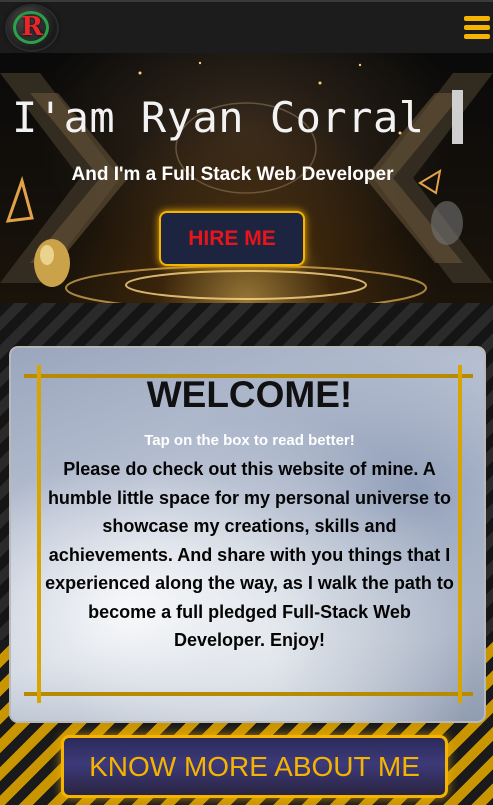 The width and height of the screenshot is (493, 805). Describe the element at coordinates (249, 394) in the screenshot. I see `welcome-title: WELCOME!` at that location.